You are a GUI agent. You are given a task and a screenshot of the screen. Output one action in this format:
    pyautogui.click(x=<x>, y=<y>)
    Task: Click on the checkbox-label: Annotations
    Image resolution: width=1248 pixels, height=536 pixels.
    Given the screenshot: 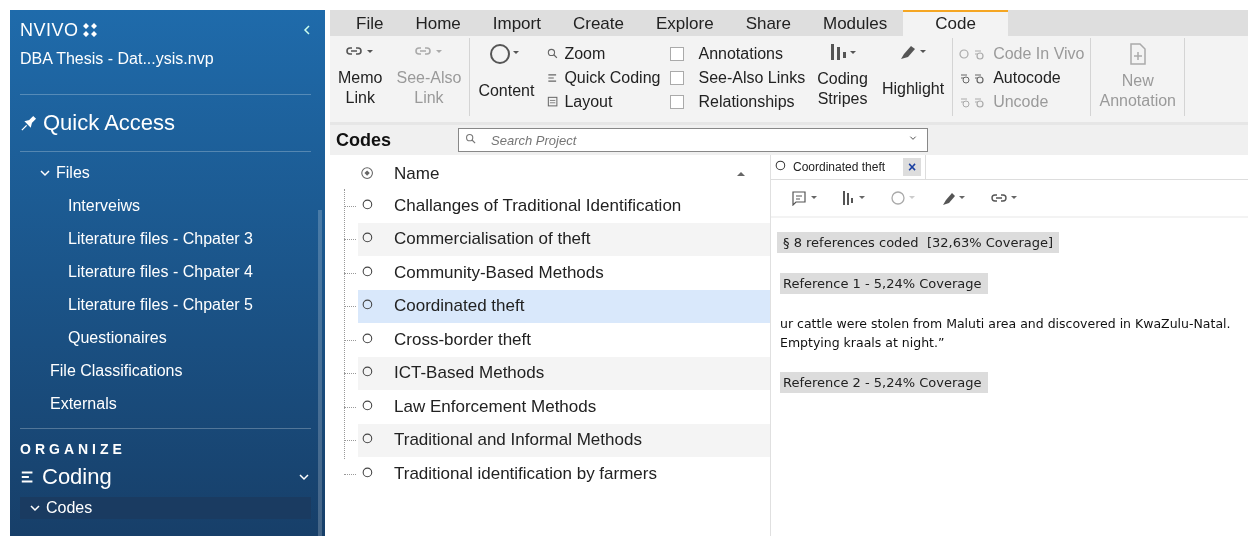 What is the action you would take?
    pyautogui.click(x=740, y=54)
    